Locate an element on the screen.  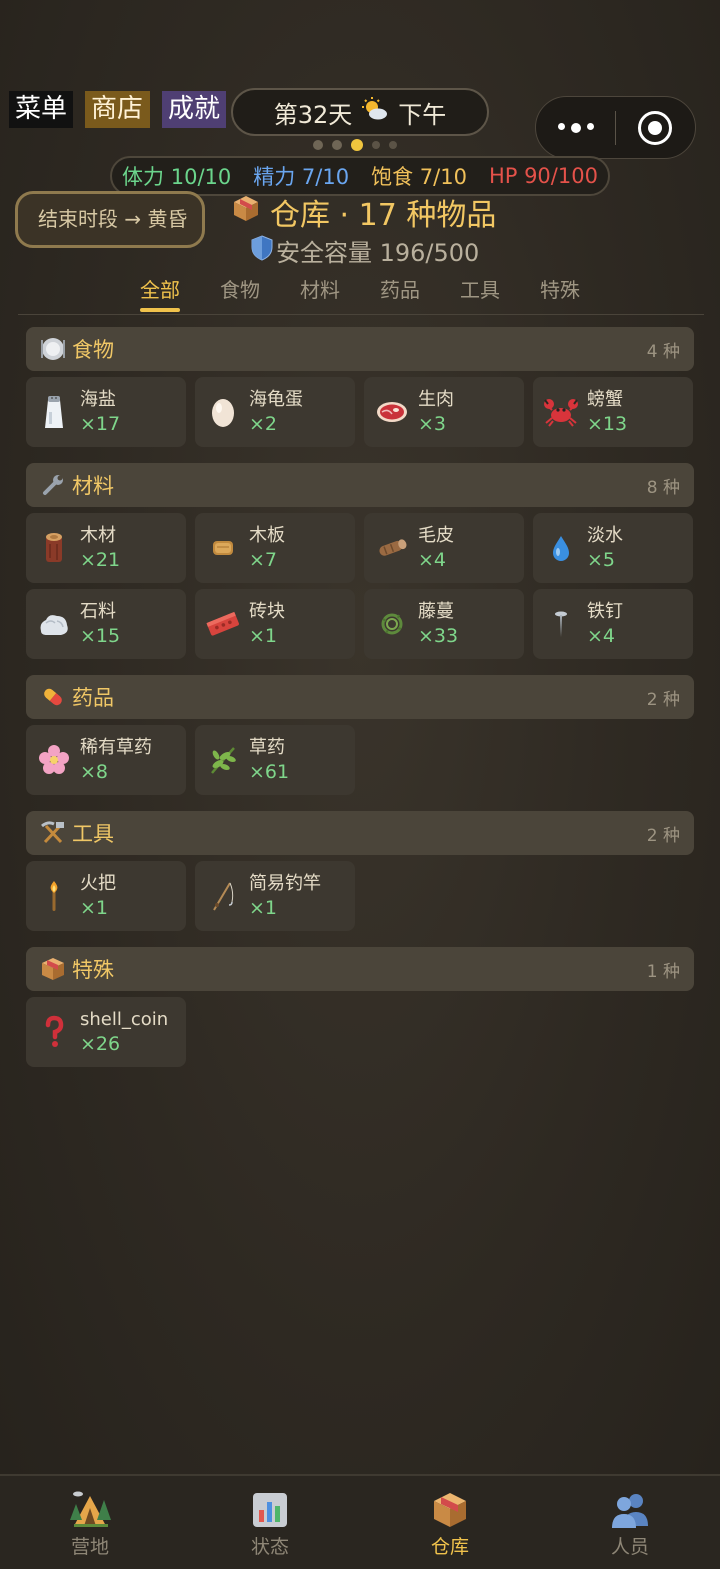
item-card: 铁钉 ×4 is located at coordinates (613, 624).